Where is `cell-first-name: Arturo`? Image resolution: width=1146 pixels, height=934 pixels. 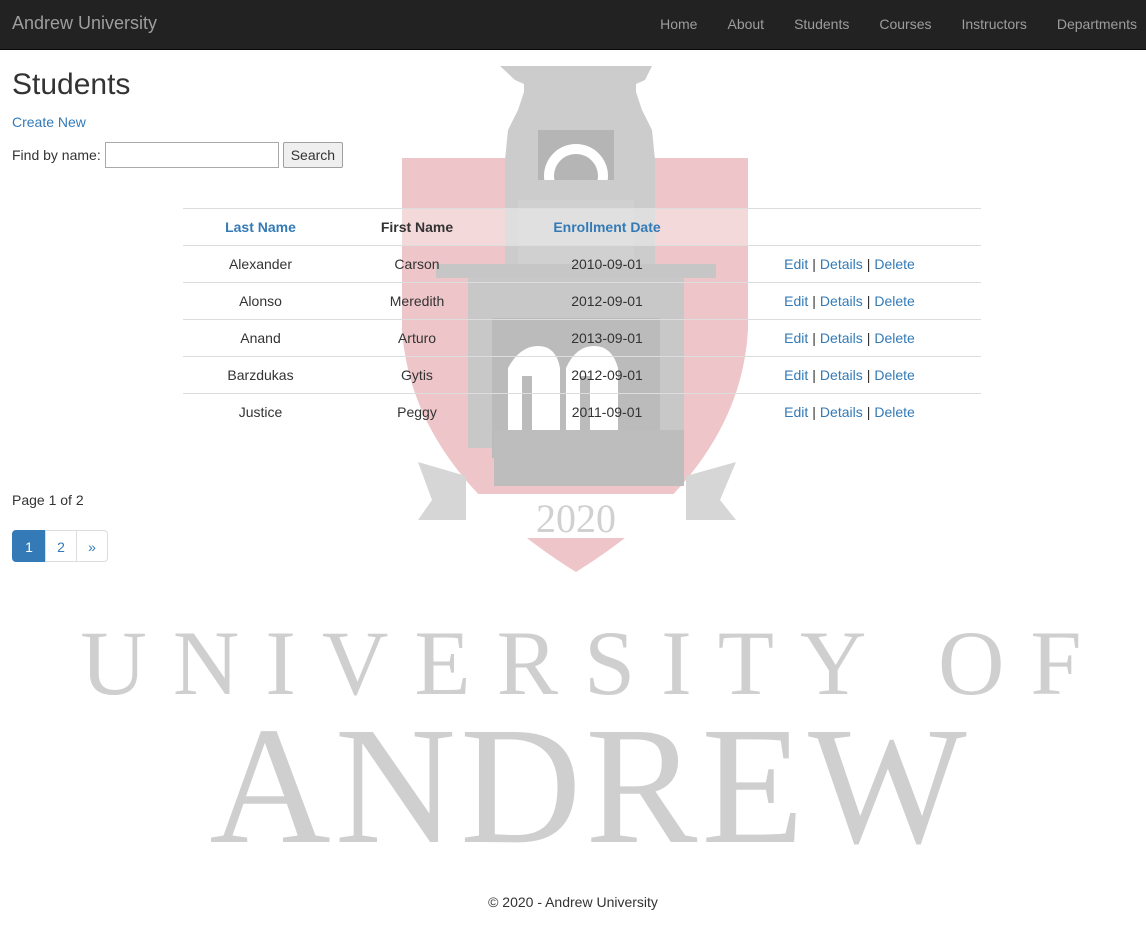 cell-first-name: Arturo is located at coordinates (417, 338).